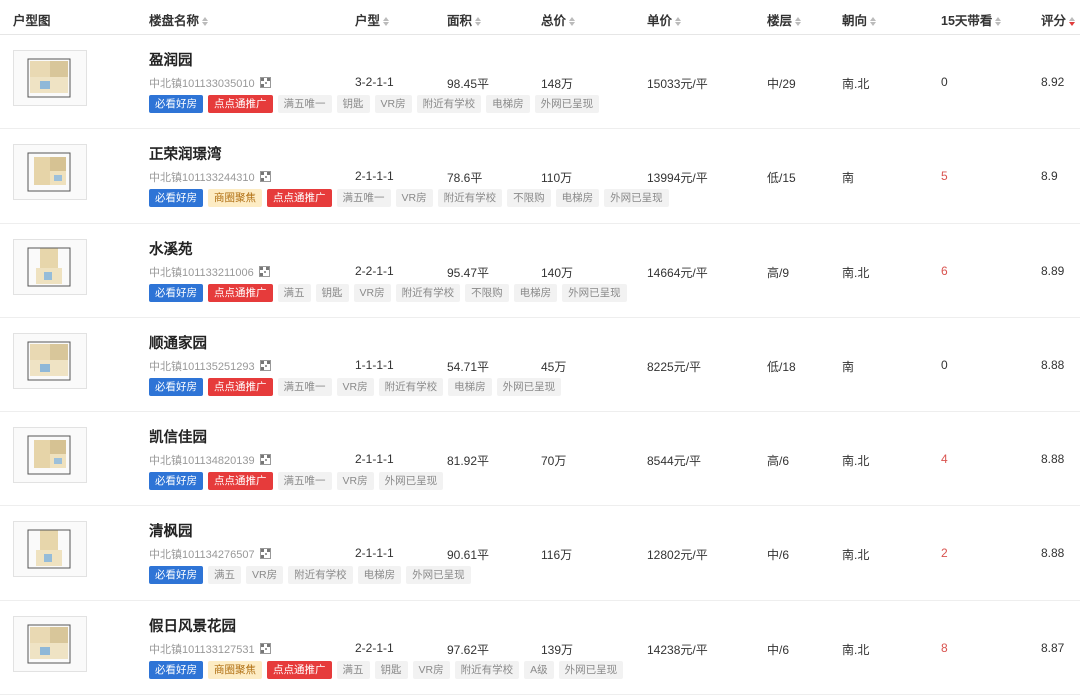 This screenshot has width=1080, height=695. Describe the element at coordinates (468, 461) in the screenshot. I see `area-cell: 81.92平` at that location.